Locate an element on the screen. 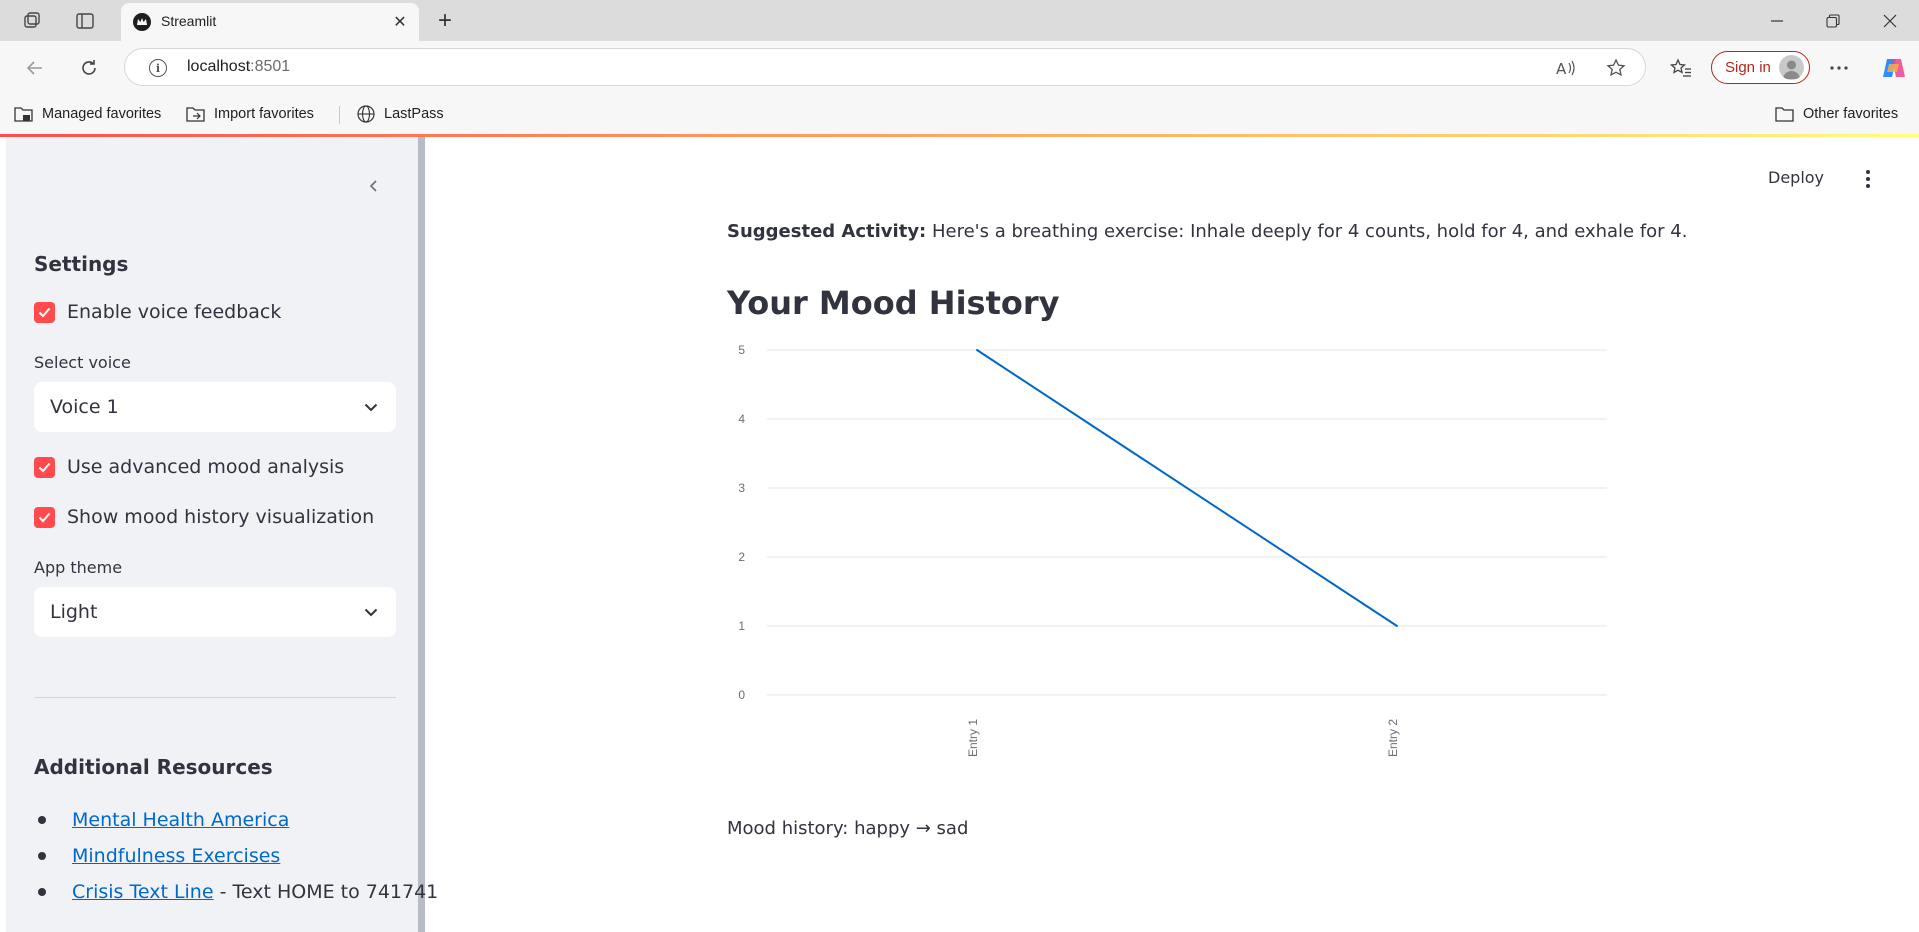 This screenshot has width=1919, height=932. sidebar-resize-handle is located at coordinates (421, 534).